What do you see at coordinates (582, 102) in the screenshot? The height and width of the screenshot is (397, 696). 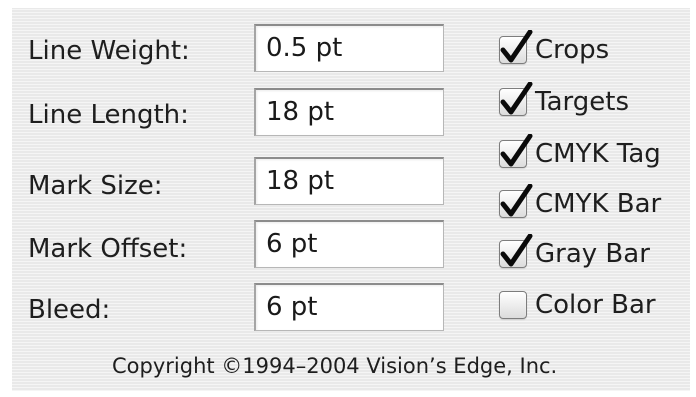 I see `targets-label: Targets` at bounding box center [582, 102].